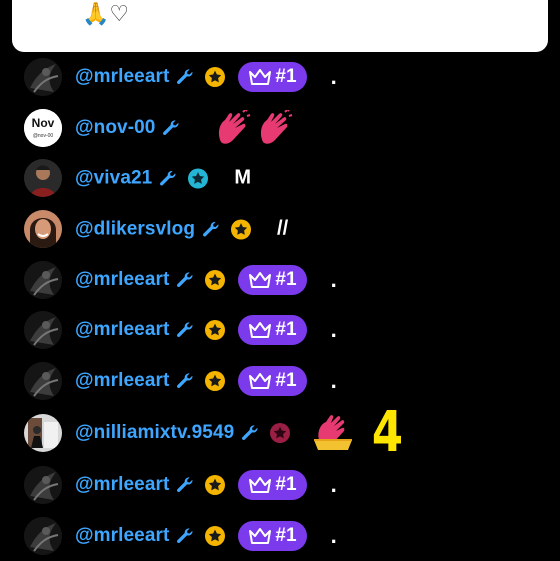 The height and width of the screenshot is (561, 560). What do you see at coordinates (333, 433) in the screenshot?
I see `clap-bucket-icon` at bounding box center [333, 433].